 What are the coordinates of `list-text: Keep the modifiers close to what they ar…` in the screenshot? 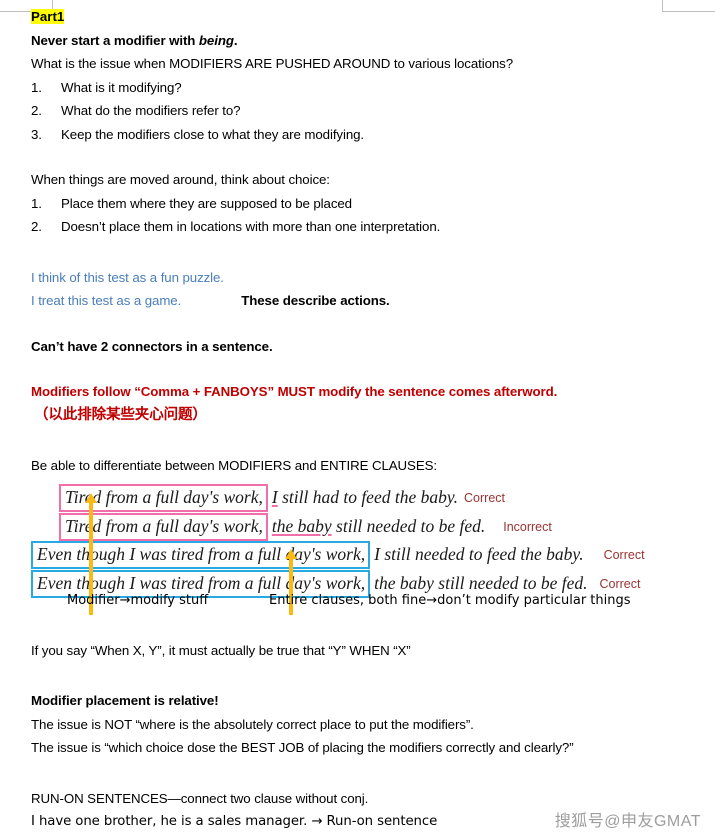 It's located at (213, 134).